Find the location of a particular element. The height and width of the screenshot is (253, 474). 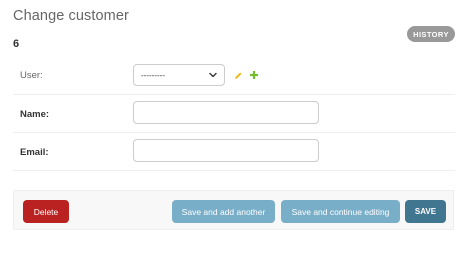

user-label: User: is located at coordinates (31, 75).